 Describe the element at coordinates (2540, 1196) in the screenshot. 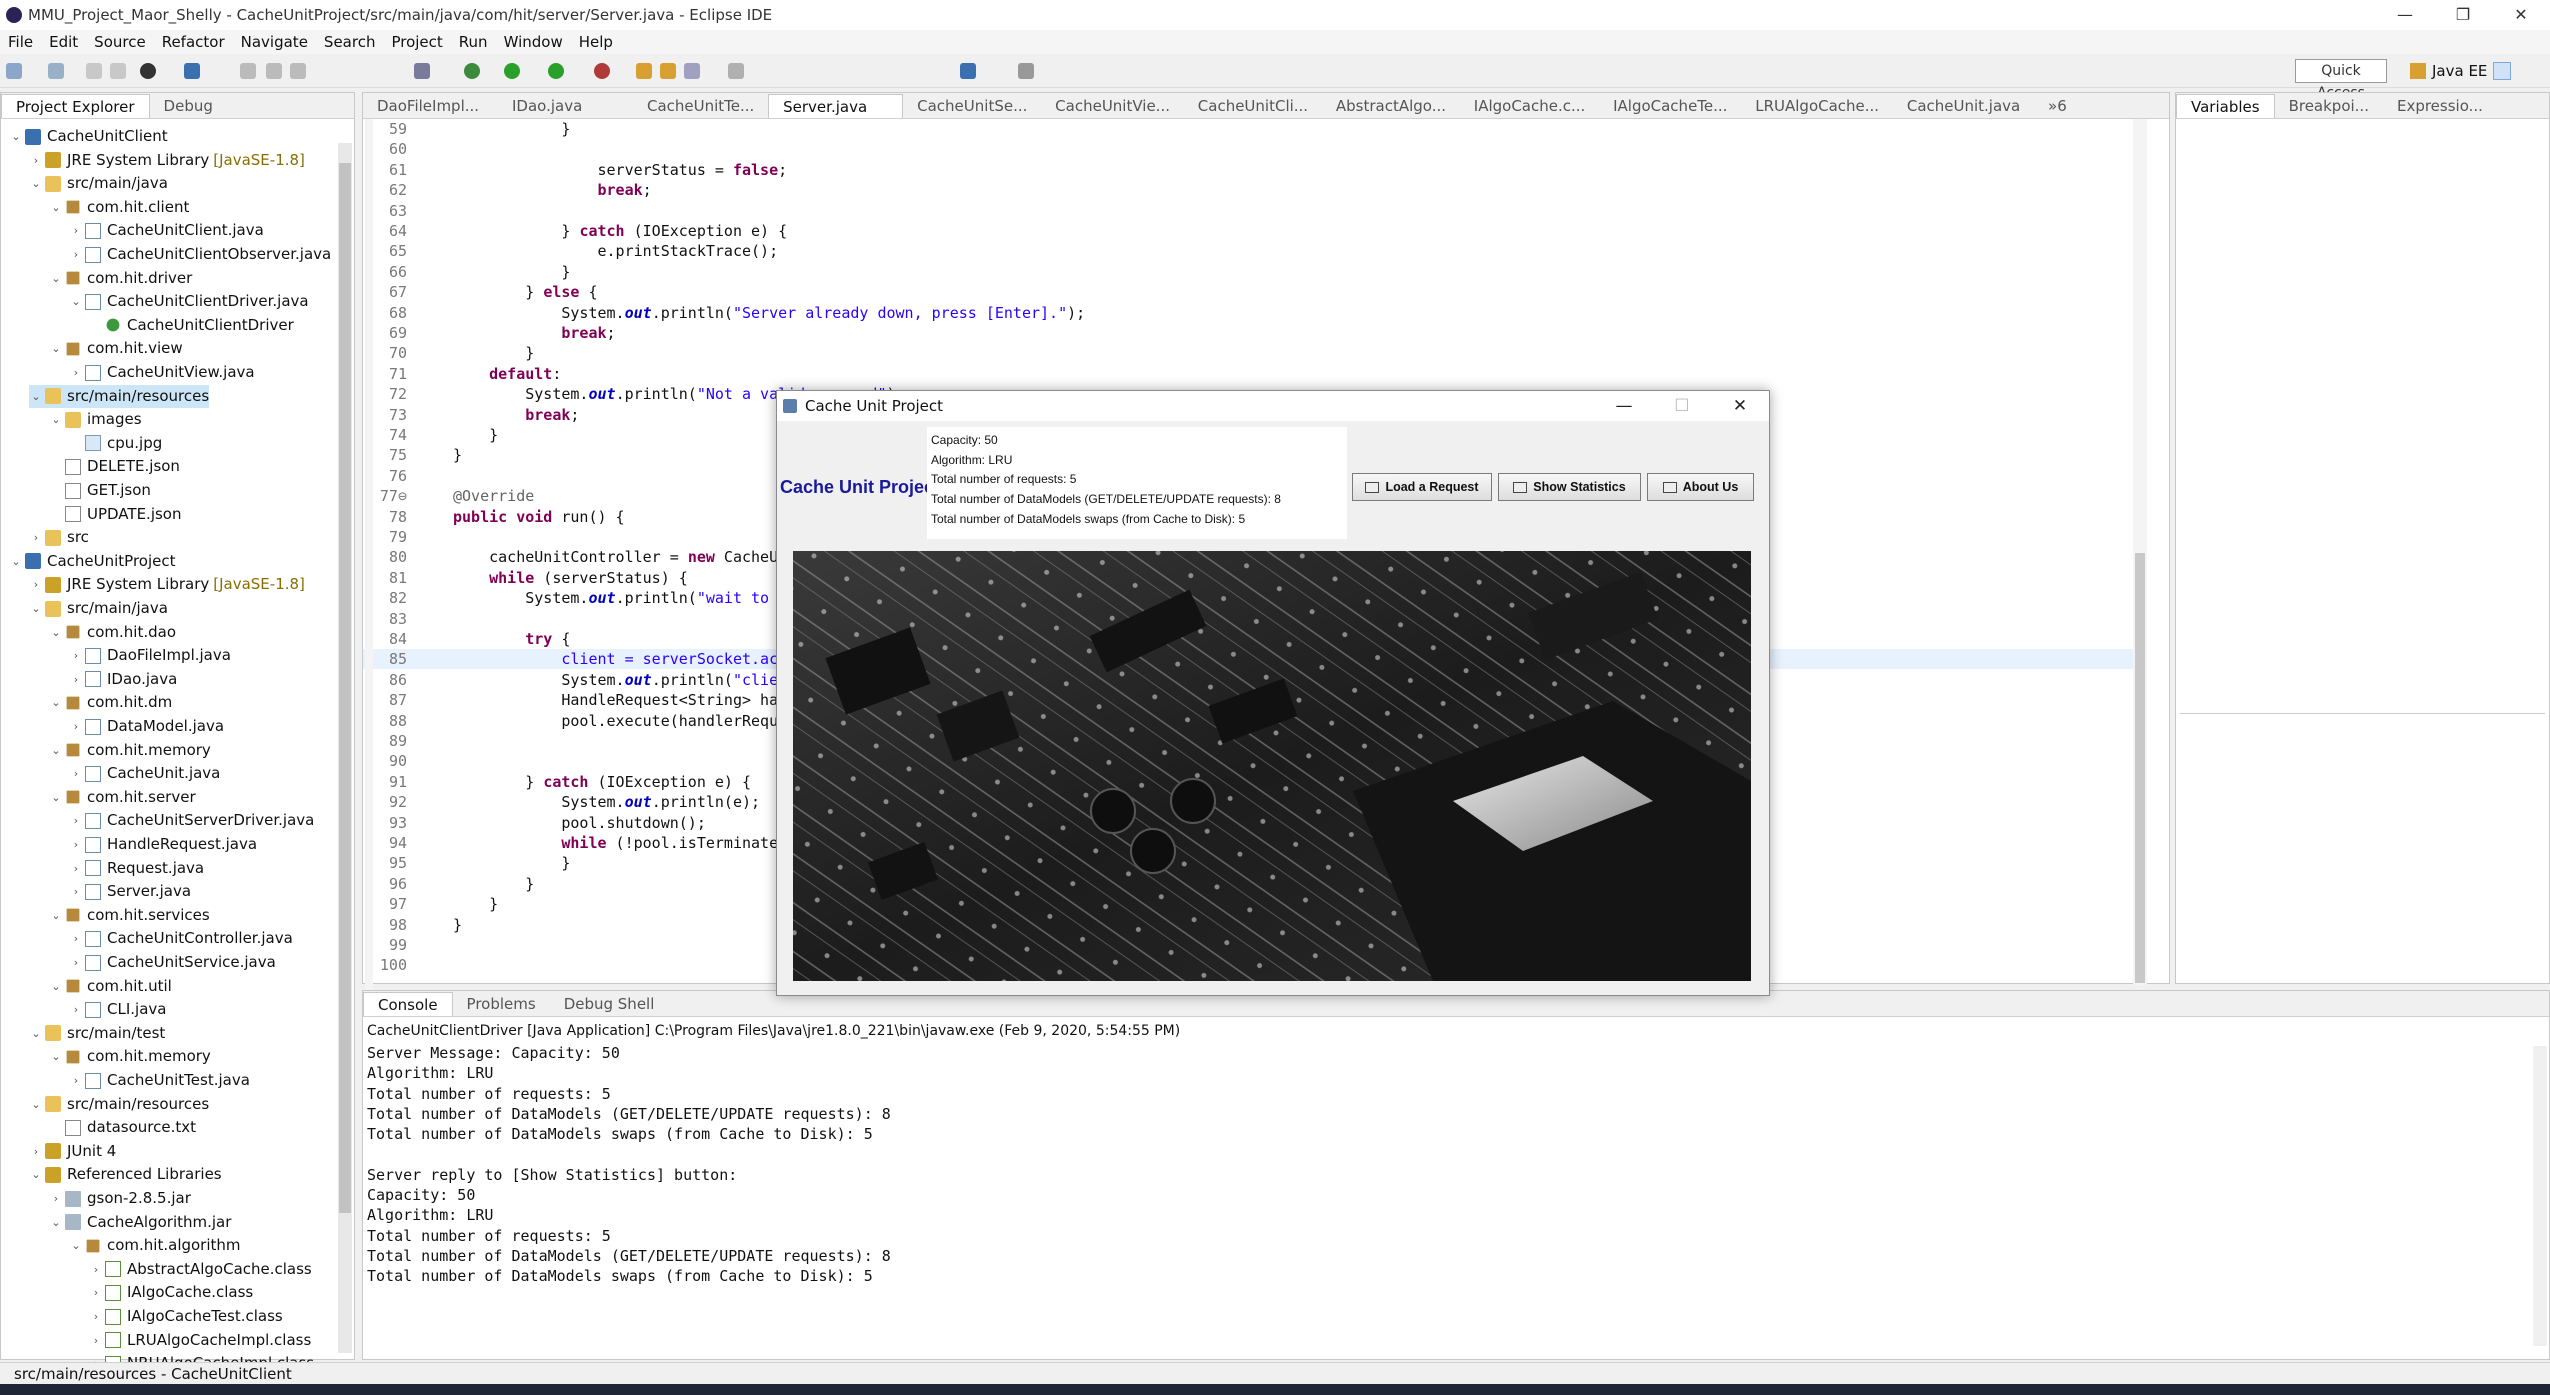

I see `console-scrollbar` at that location.